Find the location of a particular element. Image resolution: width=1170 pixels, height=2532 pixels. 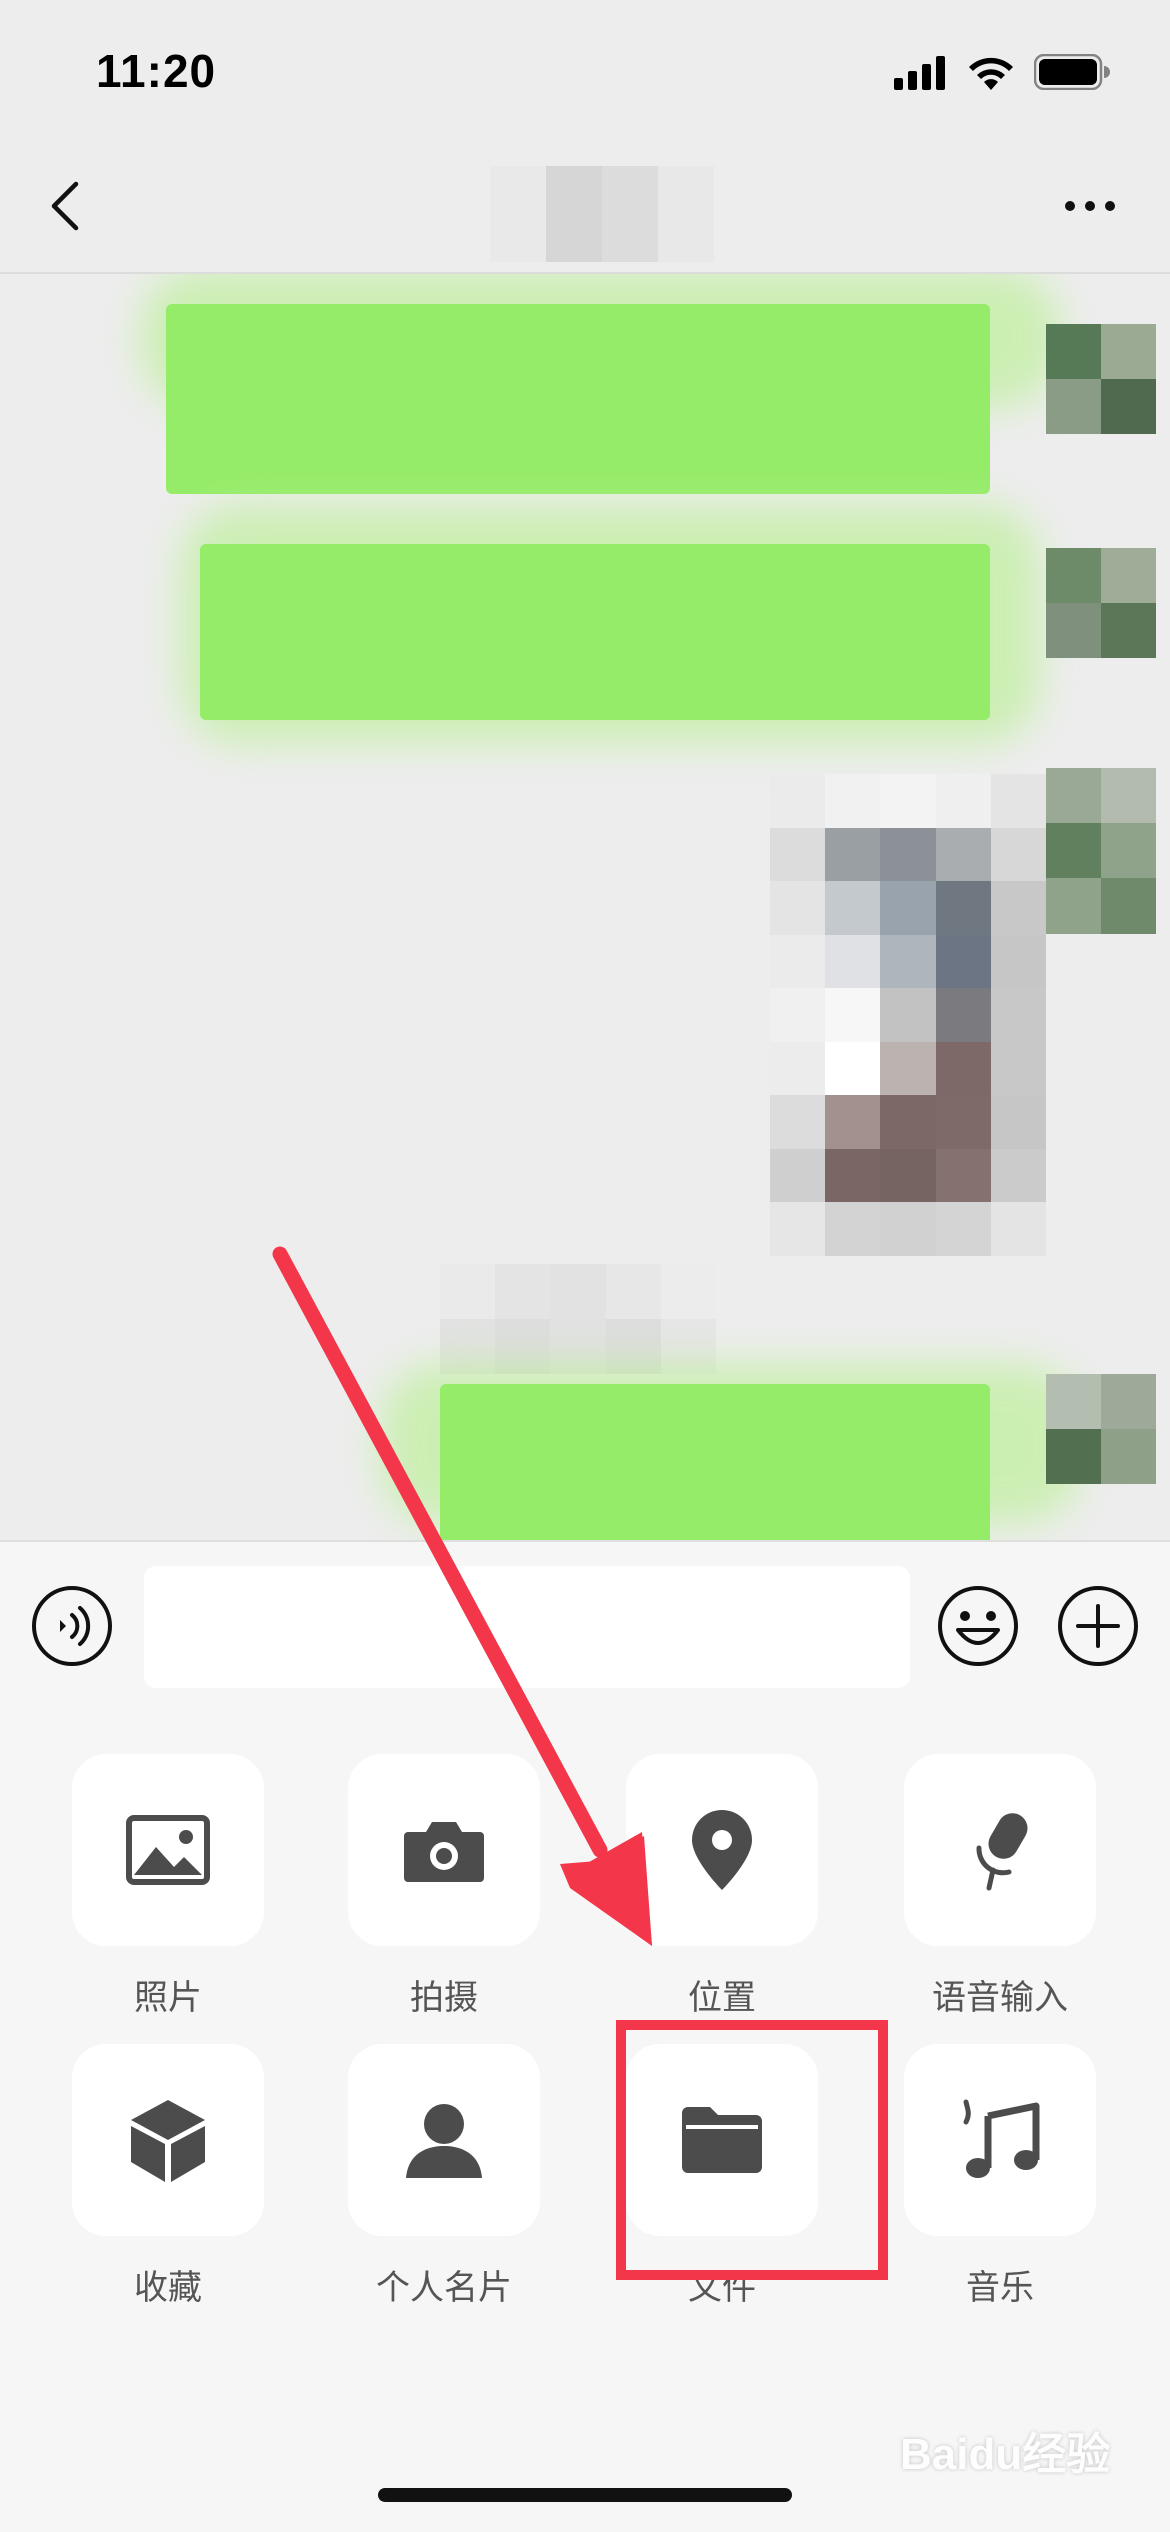

nav-bar is located at coordinates (585, 207).